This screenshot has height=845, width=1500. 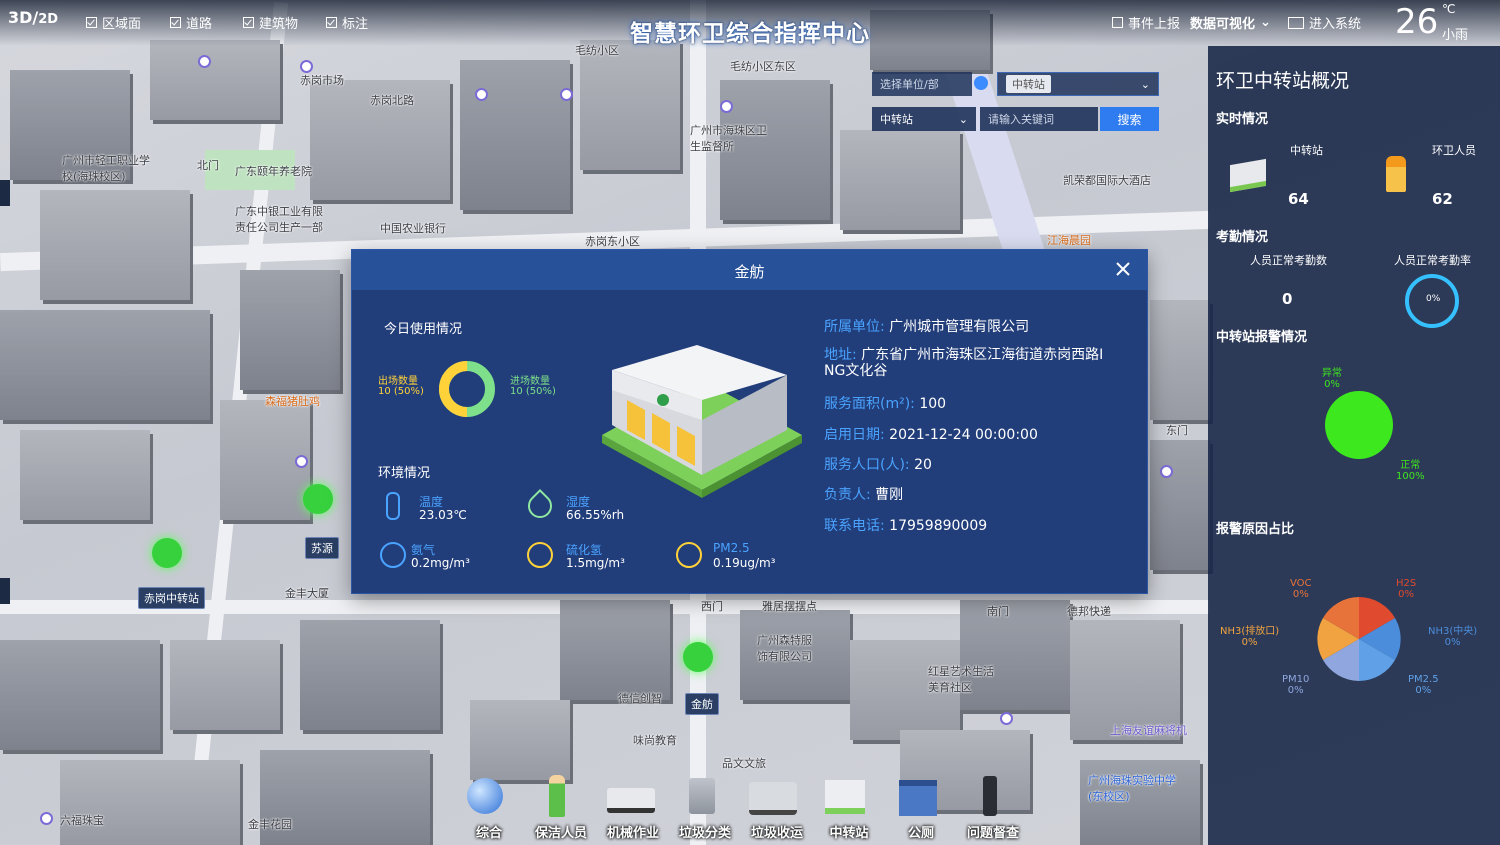 What do you see at coordinates (318, 499) in the screenshot?
I see `station-marker-suyuan` at bounding box center [318, 499].